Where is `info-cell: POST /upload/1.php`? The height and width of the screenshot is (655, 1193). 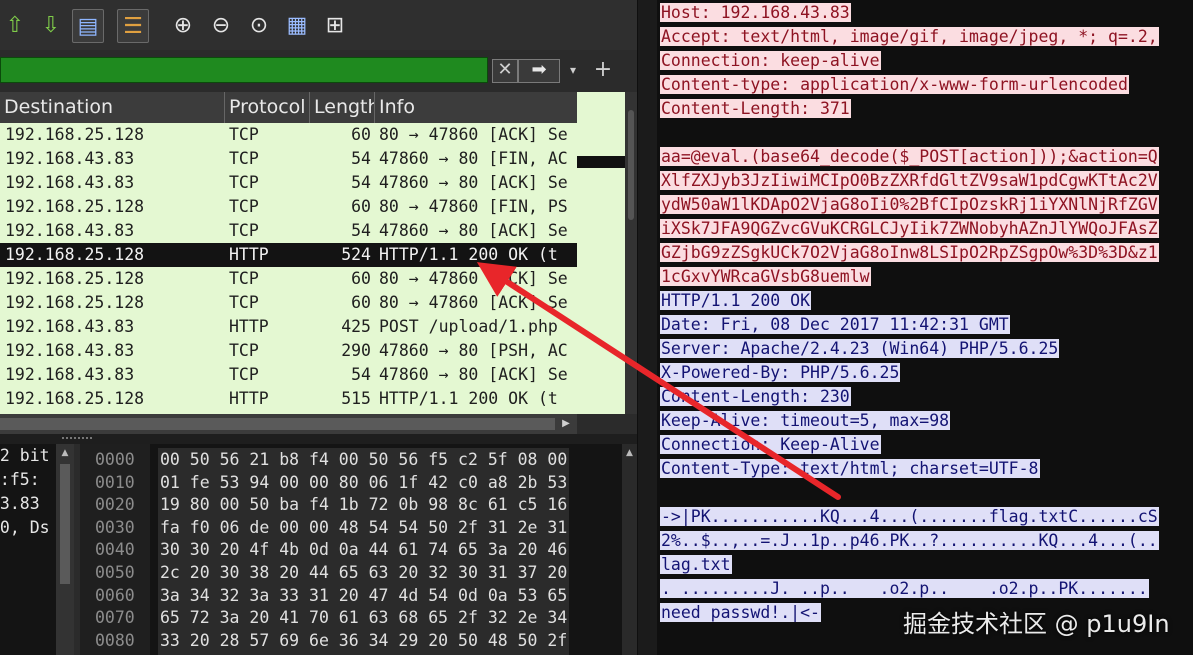 info-cell: POST /upload/1.php is located at coordinates (468, 326).